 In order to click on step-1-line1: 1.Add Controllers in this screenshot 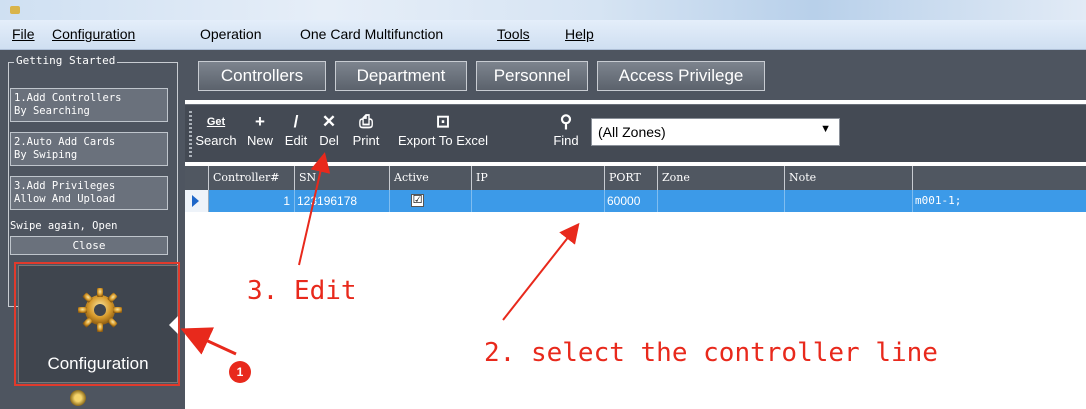, I will do `click(68, 98)`.